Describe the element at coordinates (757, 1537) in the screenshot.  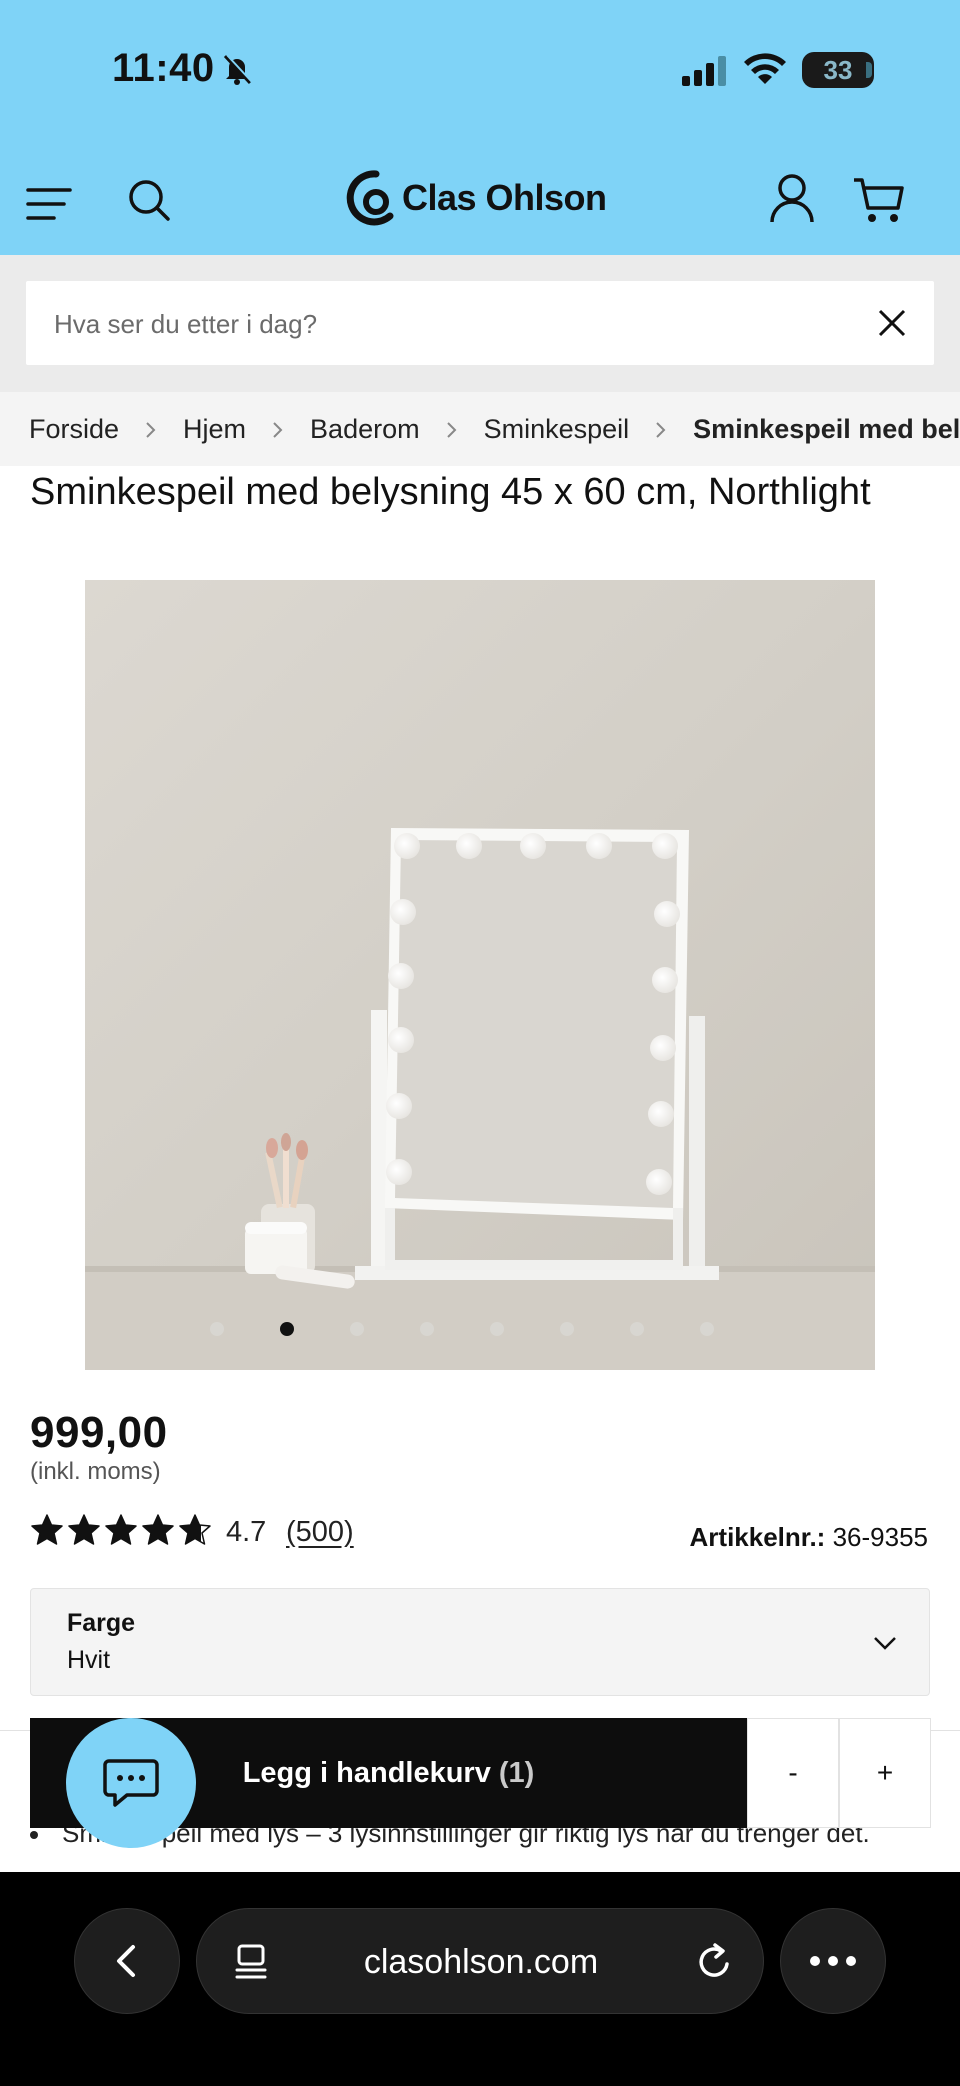
I see `article-number-label: Artikkelnr.:` at that location.